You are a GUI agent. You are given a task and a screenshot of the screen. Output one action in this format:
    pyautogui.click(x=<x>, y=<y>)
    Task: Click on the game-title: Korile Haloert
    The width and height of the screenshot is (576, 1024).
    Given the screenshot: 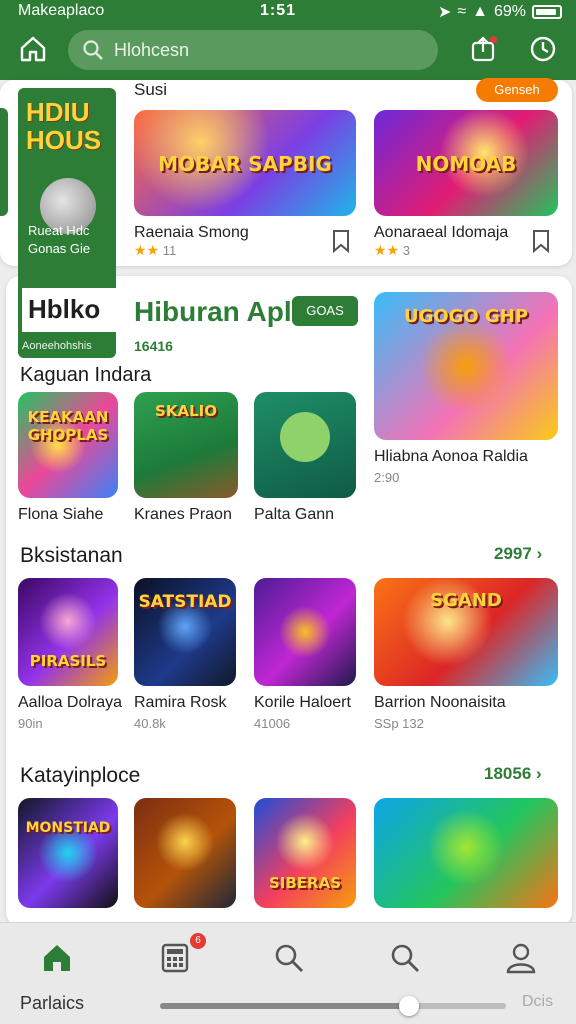 What is the action you would take?
    pyautogui.click(x=302, y=703)
    